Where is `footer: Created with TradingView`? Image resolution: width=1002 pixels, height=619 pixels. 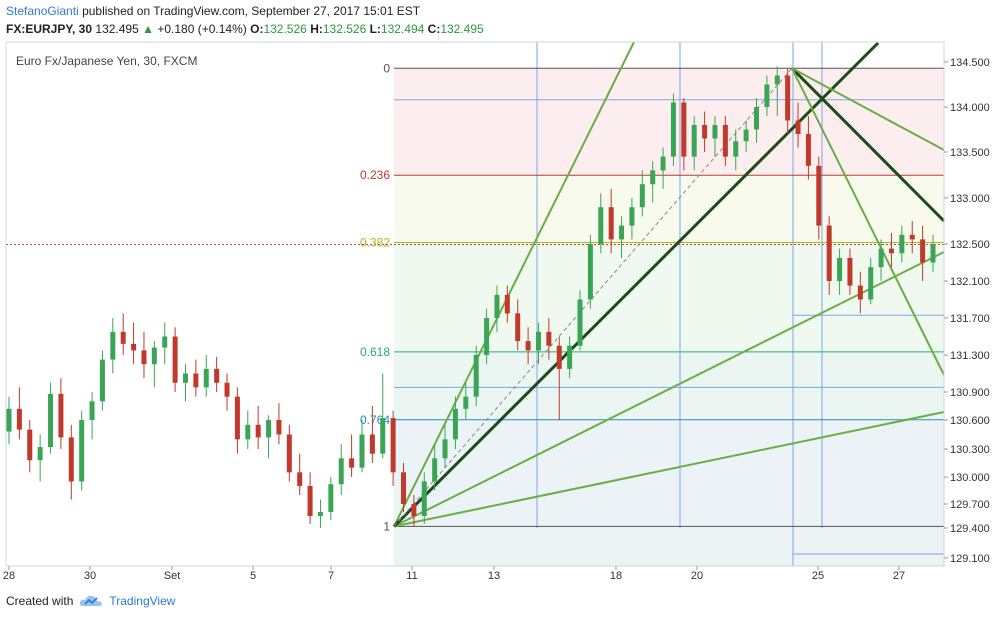
footer: Created with TradingView is located at coordinates (90, 601).